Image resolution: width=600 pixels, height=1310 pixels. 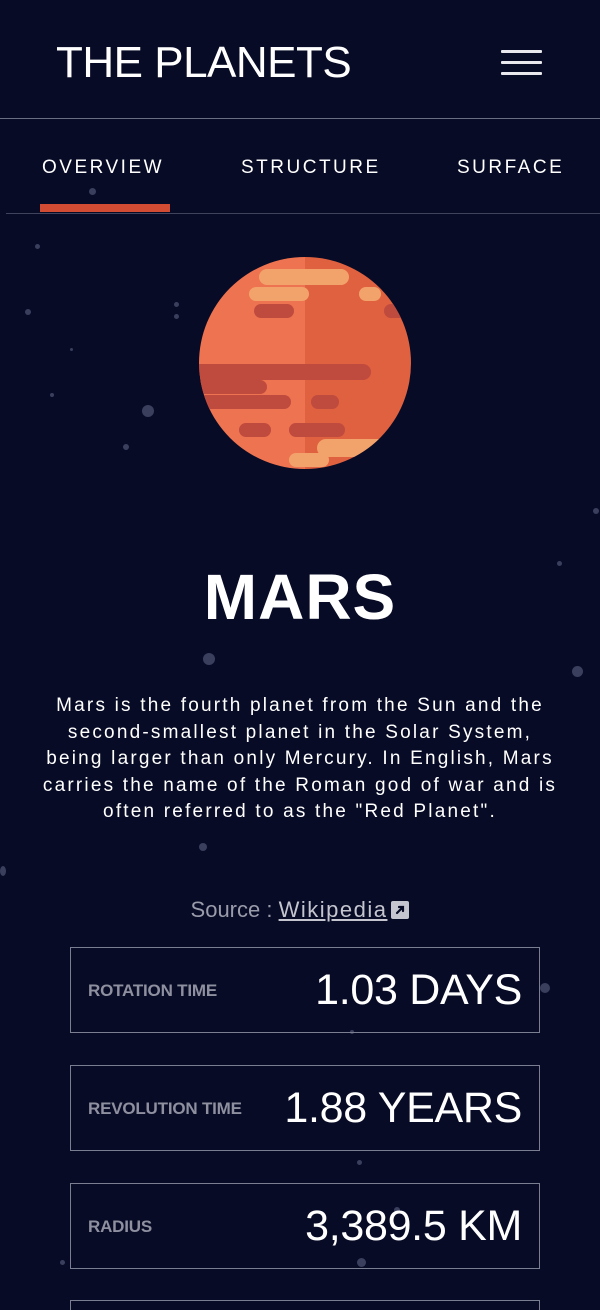 What do you see at coordinates (120, 1226) in the screenshot?
I see `stat-label: RADIUS` at bounding box center [120, 1226].